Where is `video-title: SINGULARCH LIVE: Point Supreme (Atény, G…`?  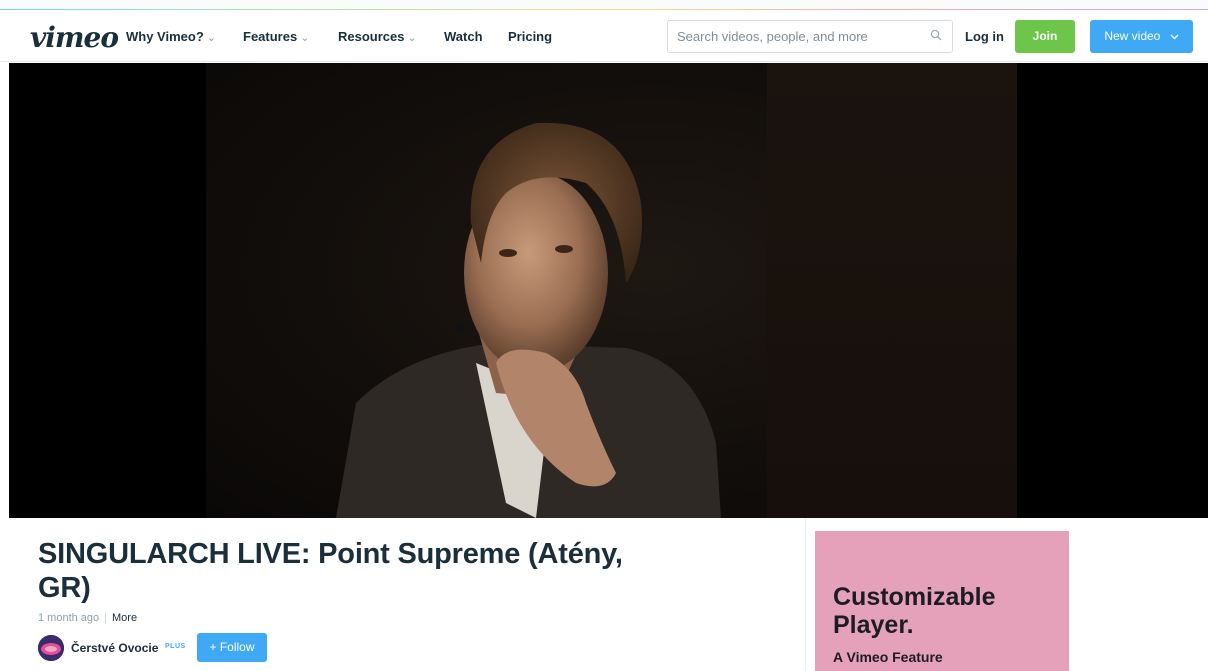
video-title: SINGULARCH LIVE: Point Supreme (Atény, G… is located at coordinates (330, 571).